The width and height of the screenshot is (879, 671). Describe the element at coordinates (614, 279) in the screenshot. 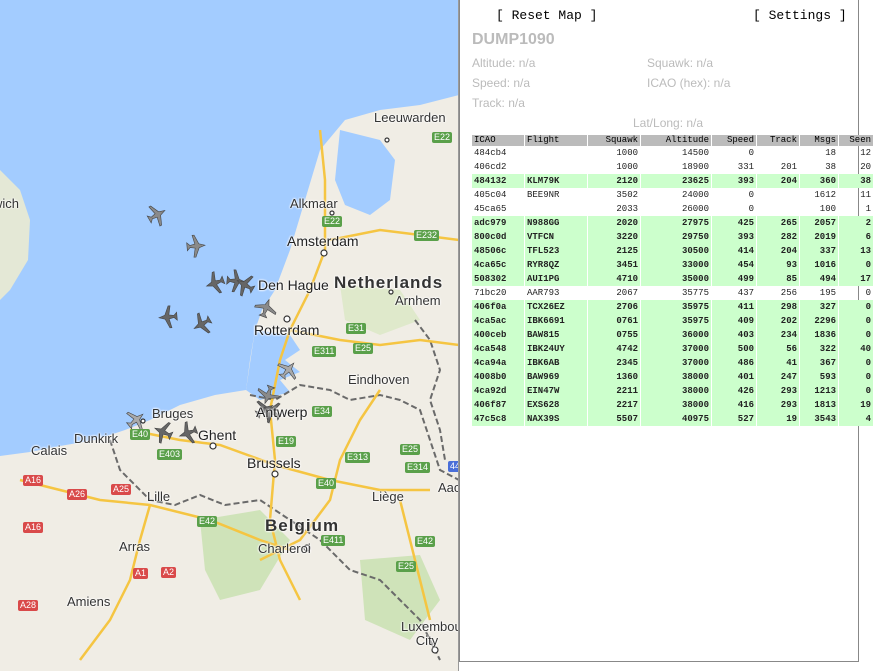

I see `cell-squawk: 4710` at that location.